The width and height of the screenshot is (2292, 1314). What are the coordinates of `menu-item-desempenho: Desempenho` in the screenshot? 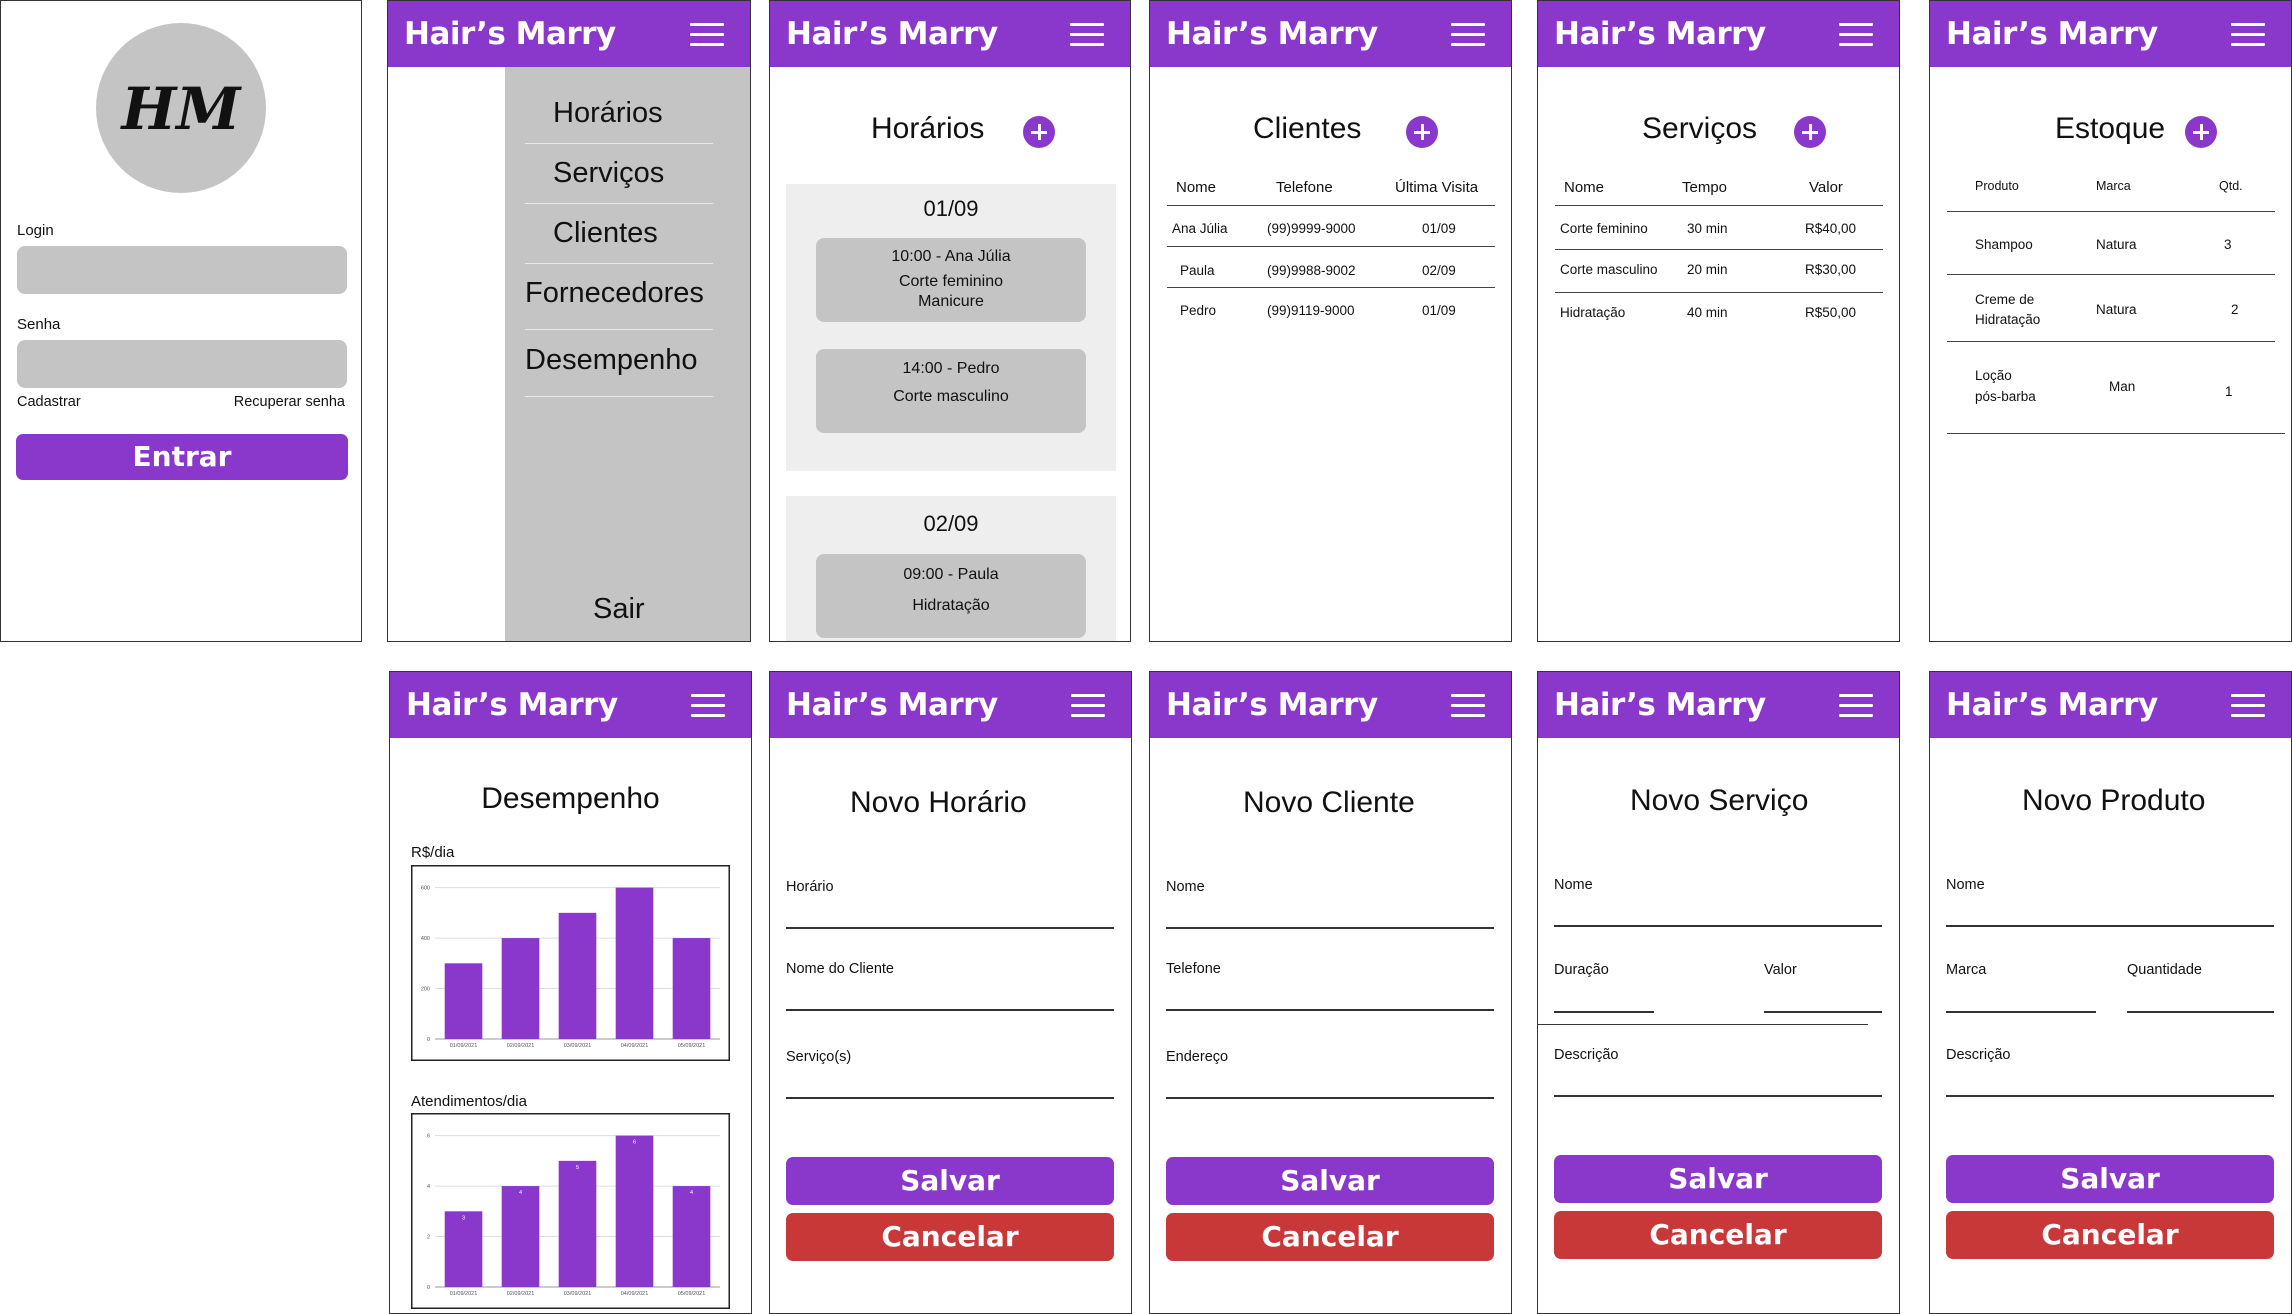 It's located at (611, 360).